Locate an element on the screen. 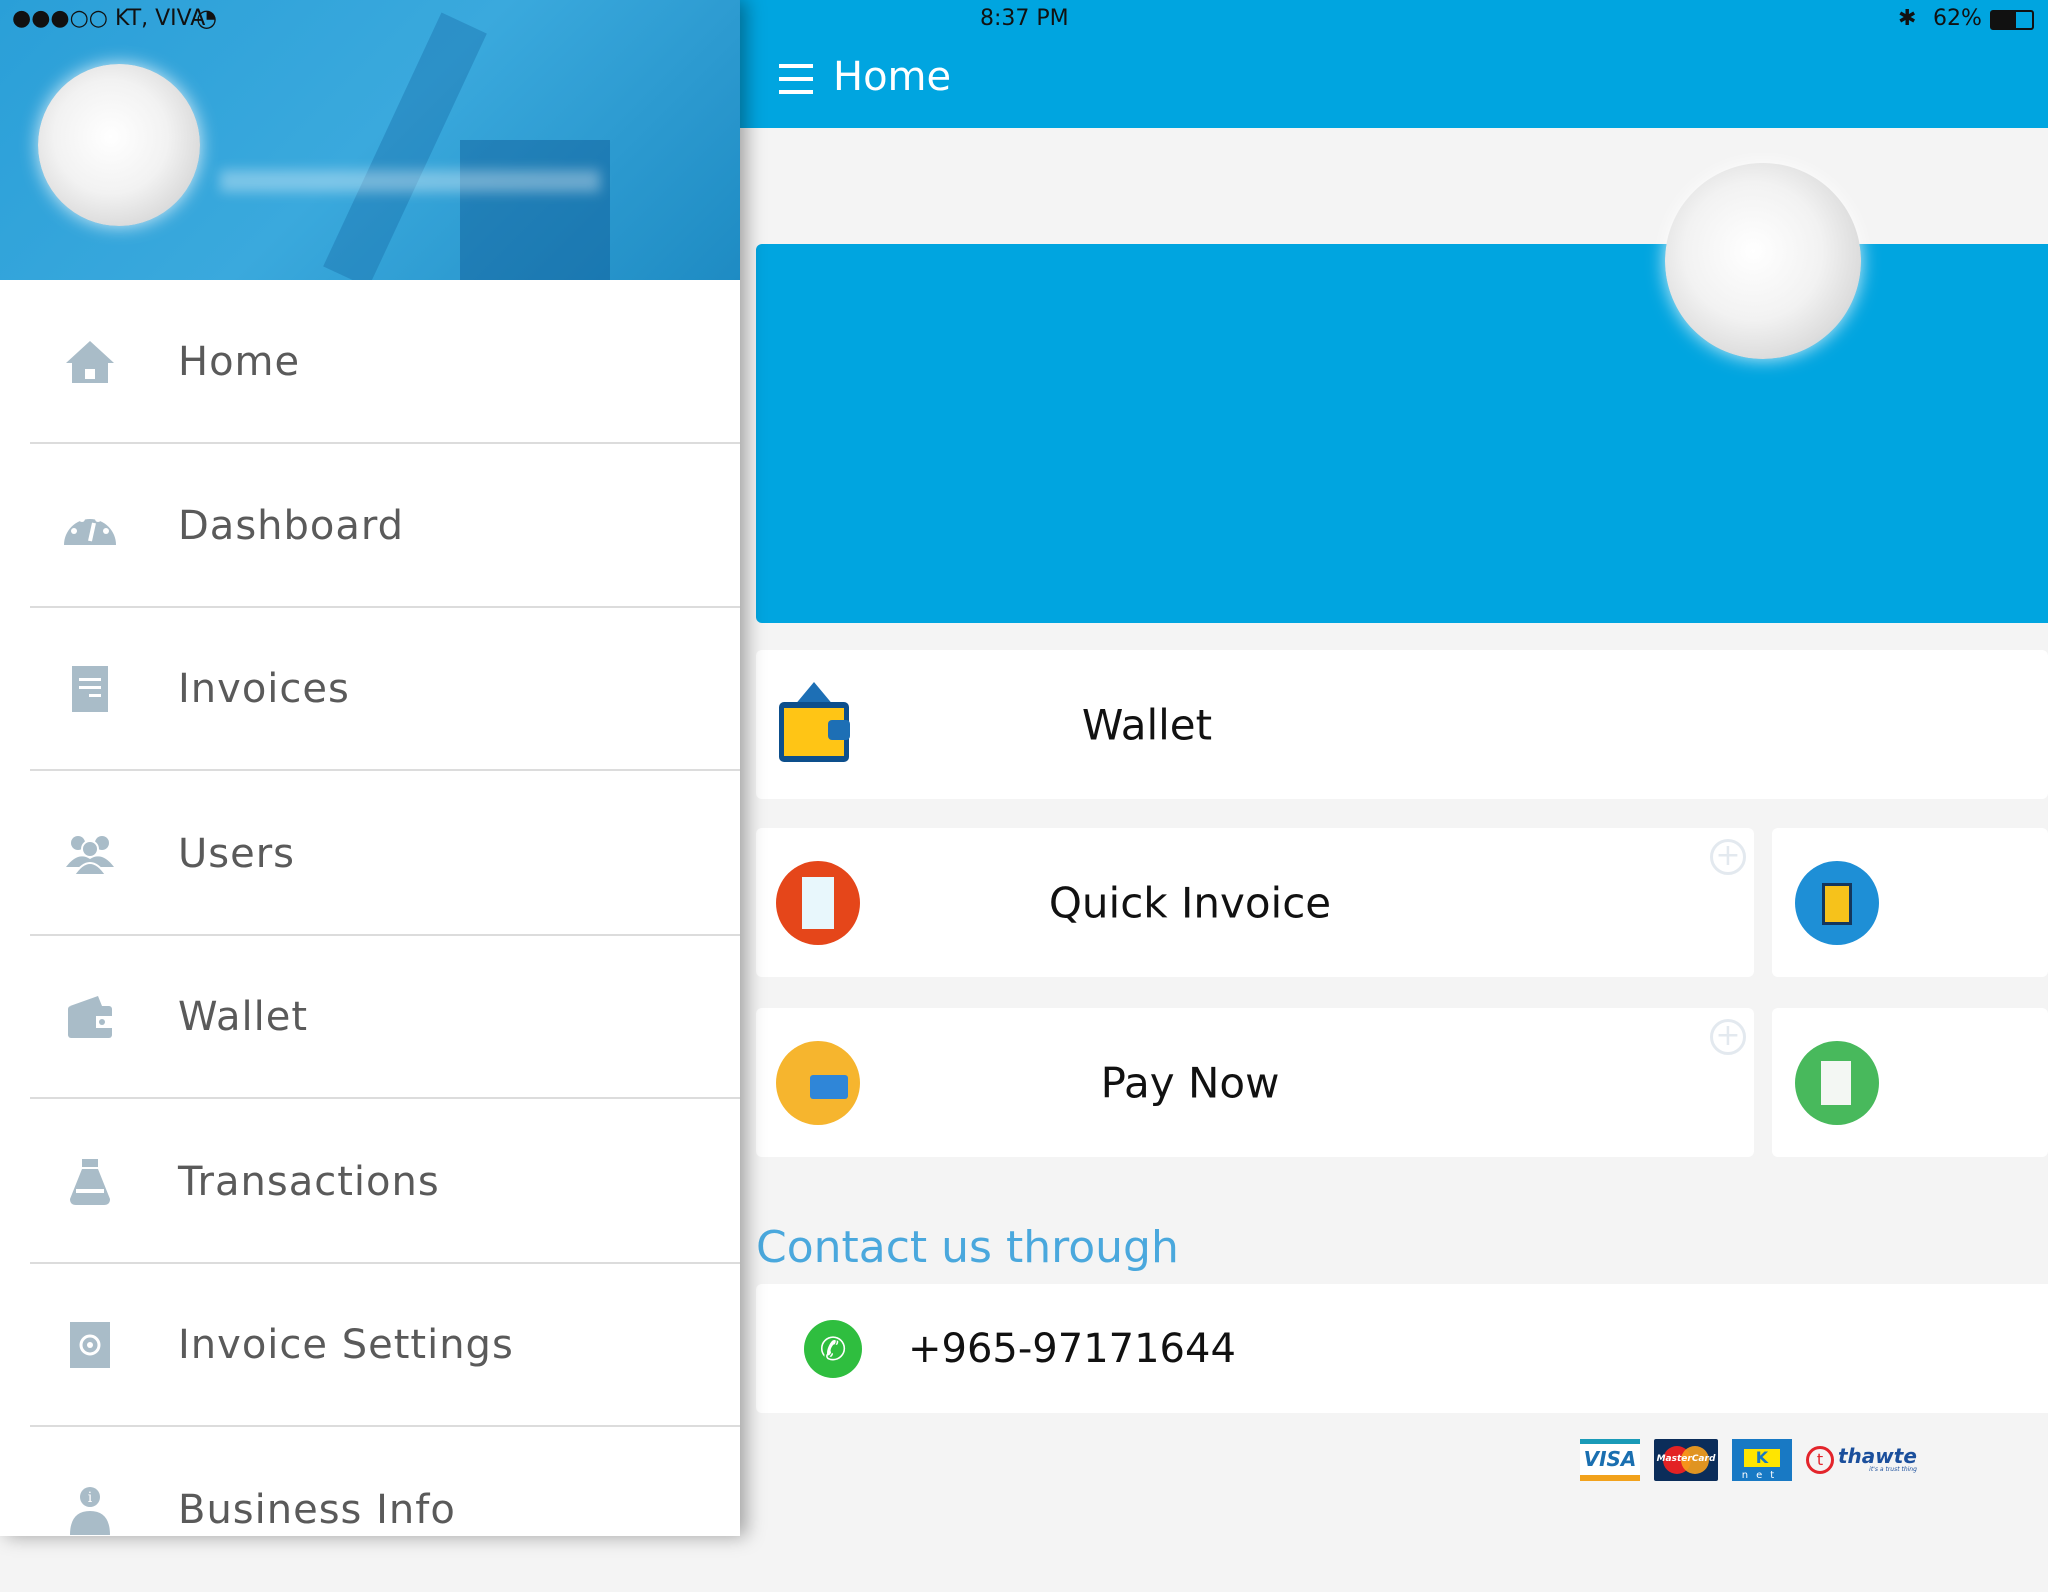 The height and width of the screenshot is (1592, 2048). users-icon is located at coordinates (90, 856).